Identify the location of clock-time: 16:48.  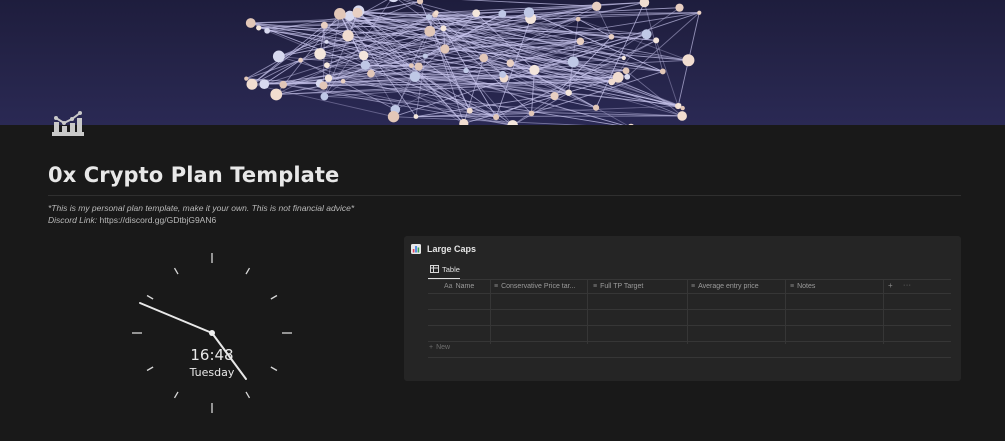
(211, 355).